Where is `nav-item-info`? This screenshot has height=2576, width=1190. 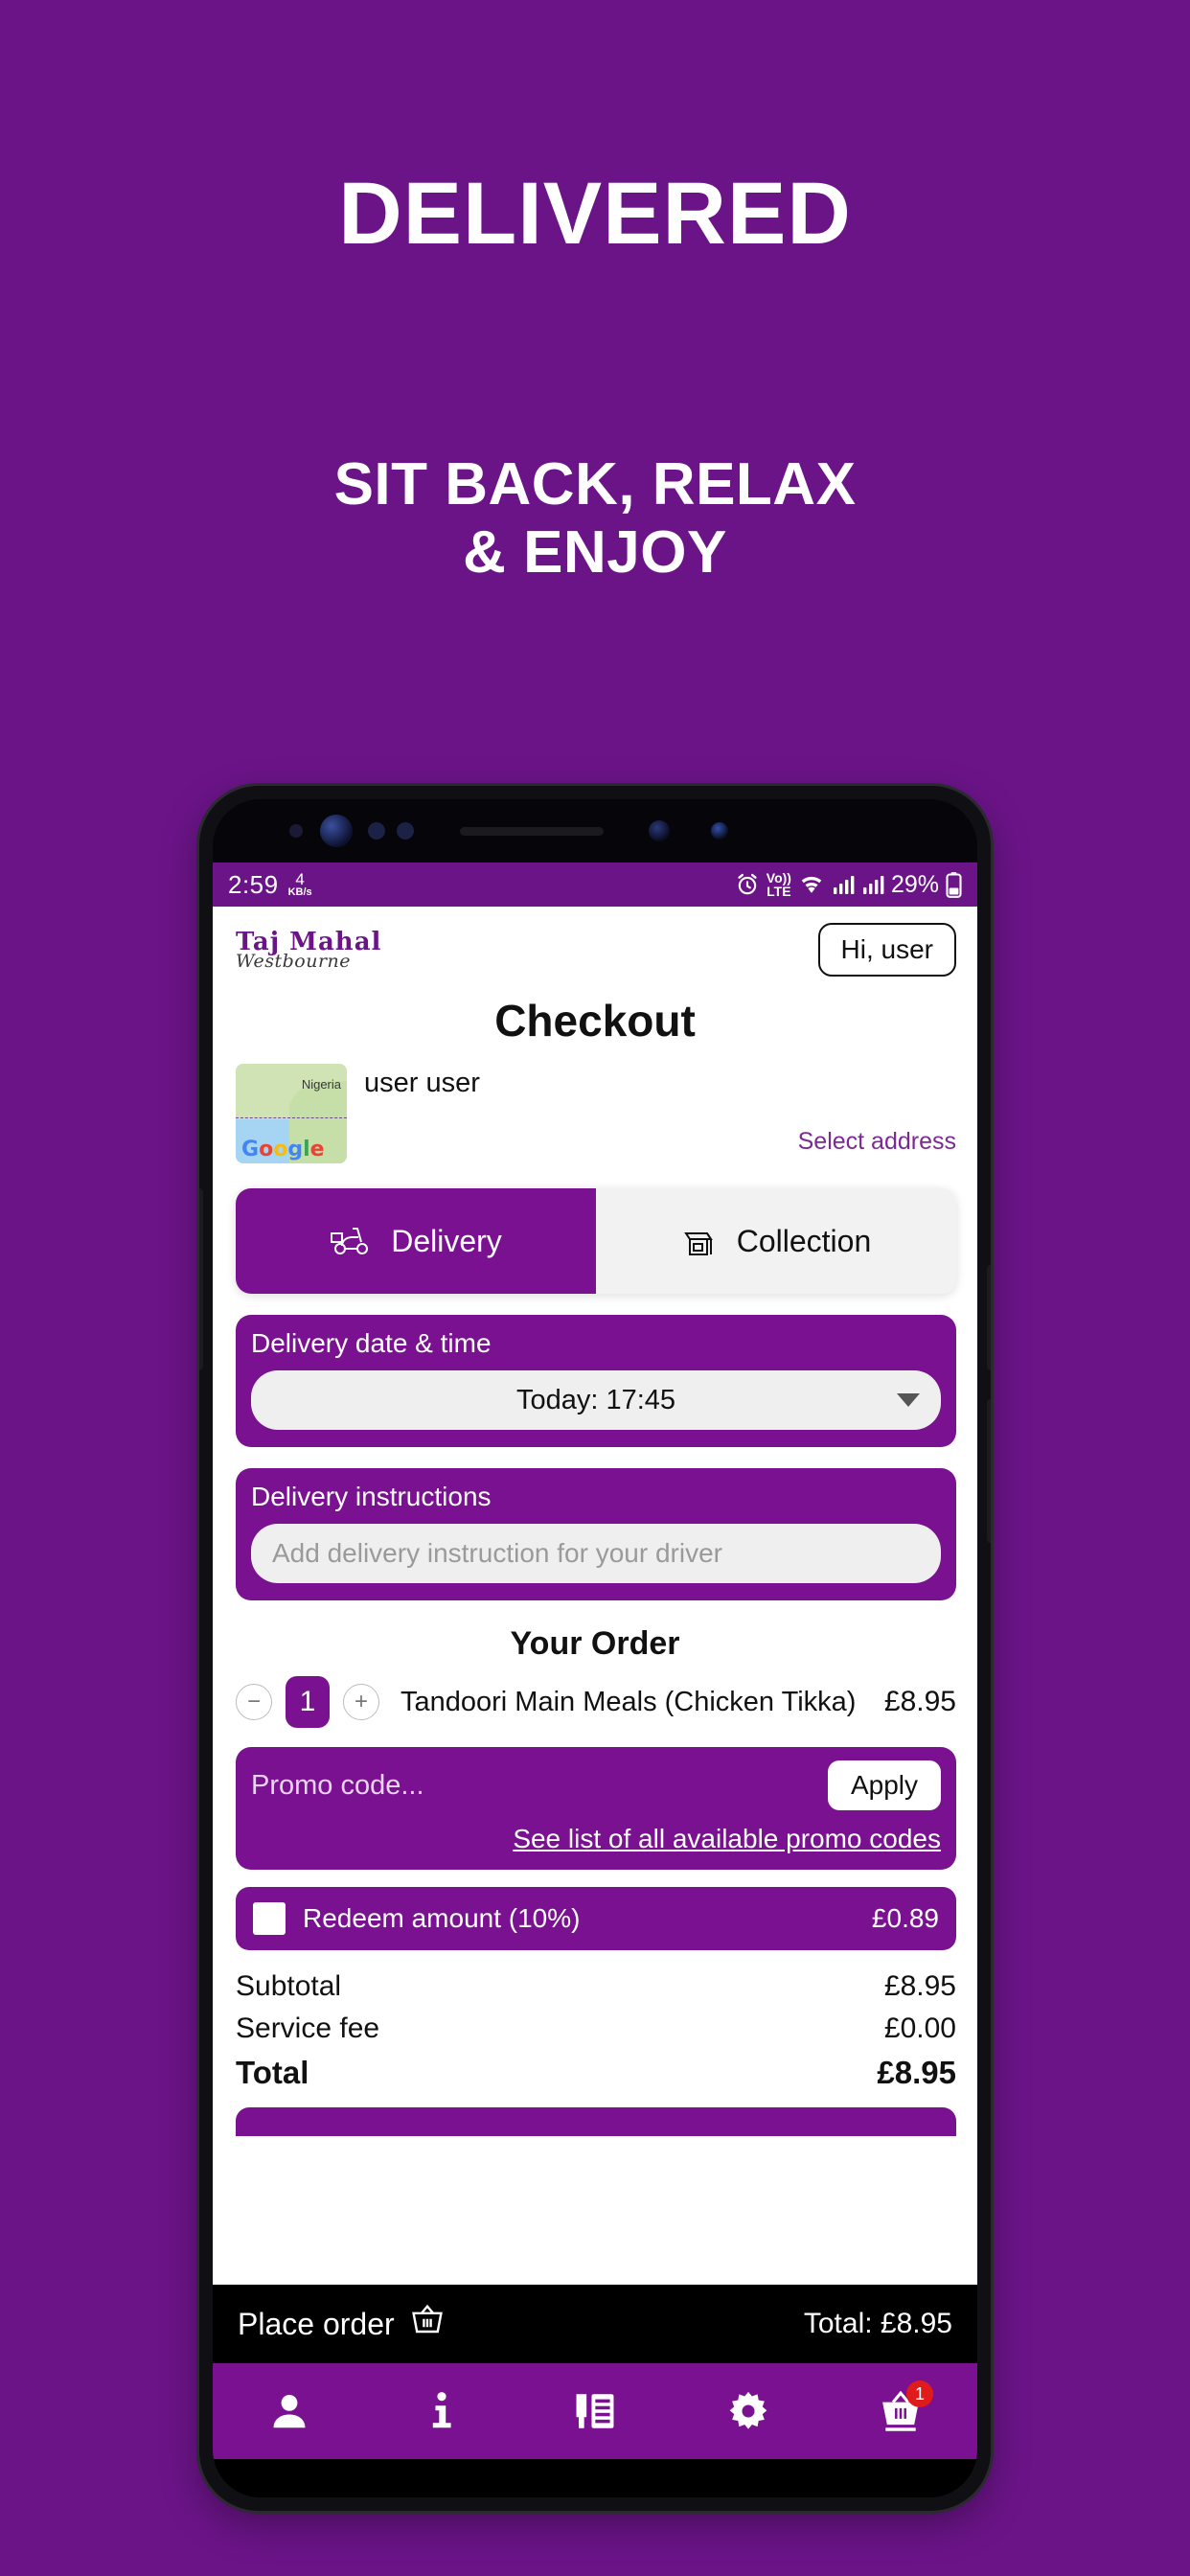
nav-item-info is located at coordinates (443, 2411).